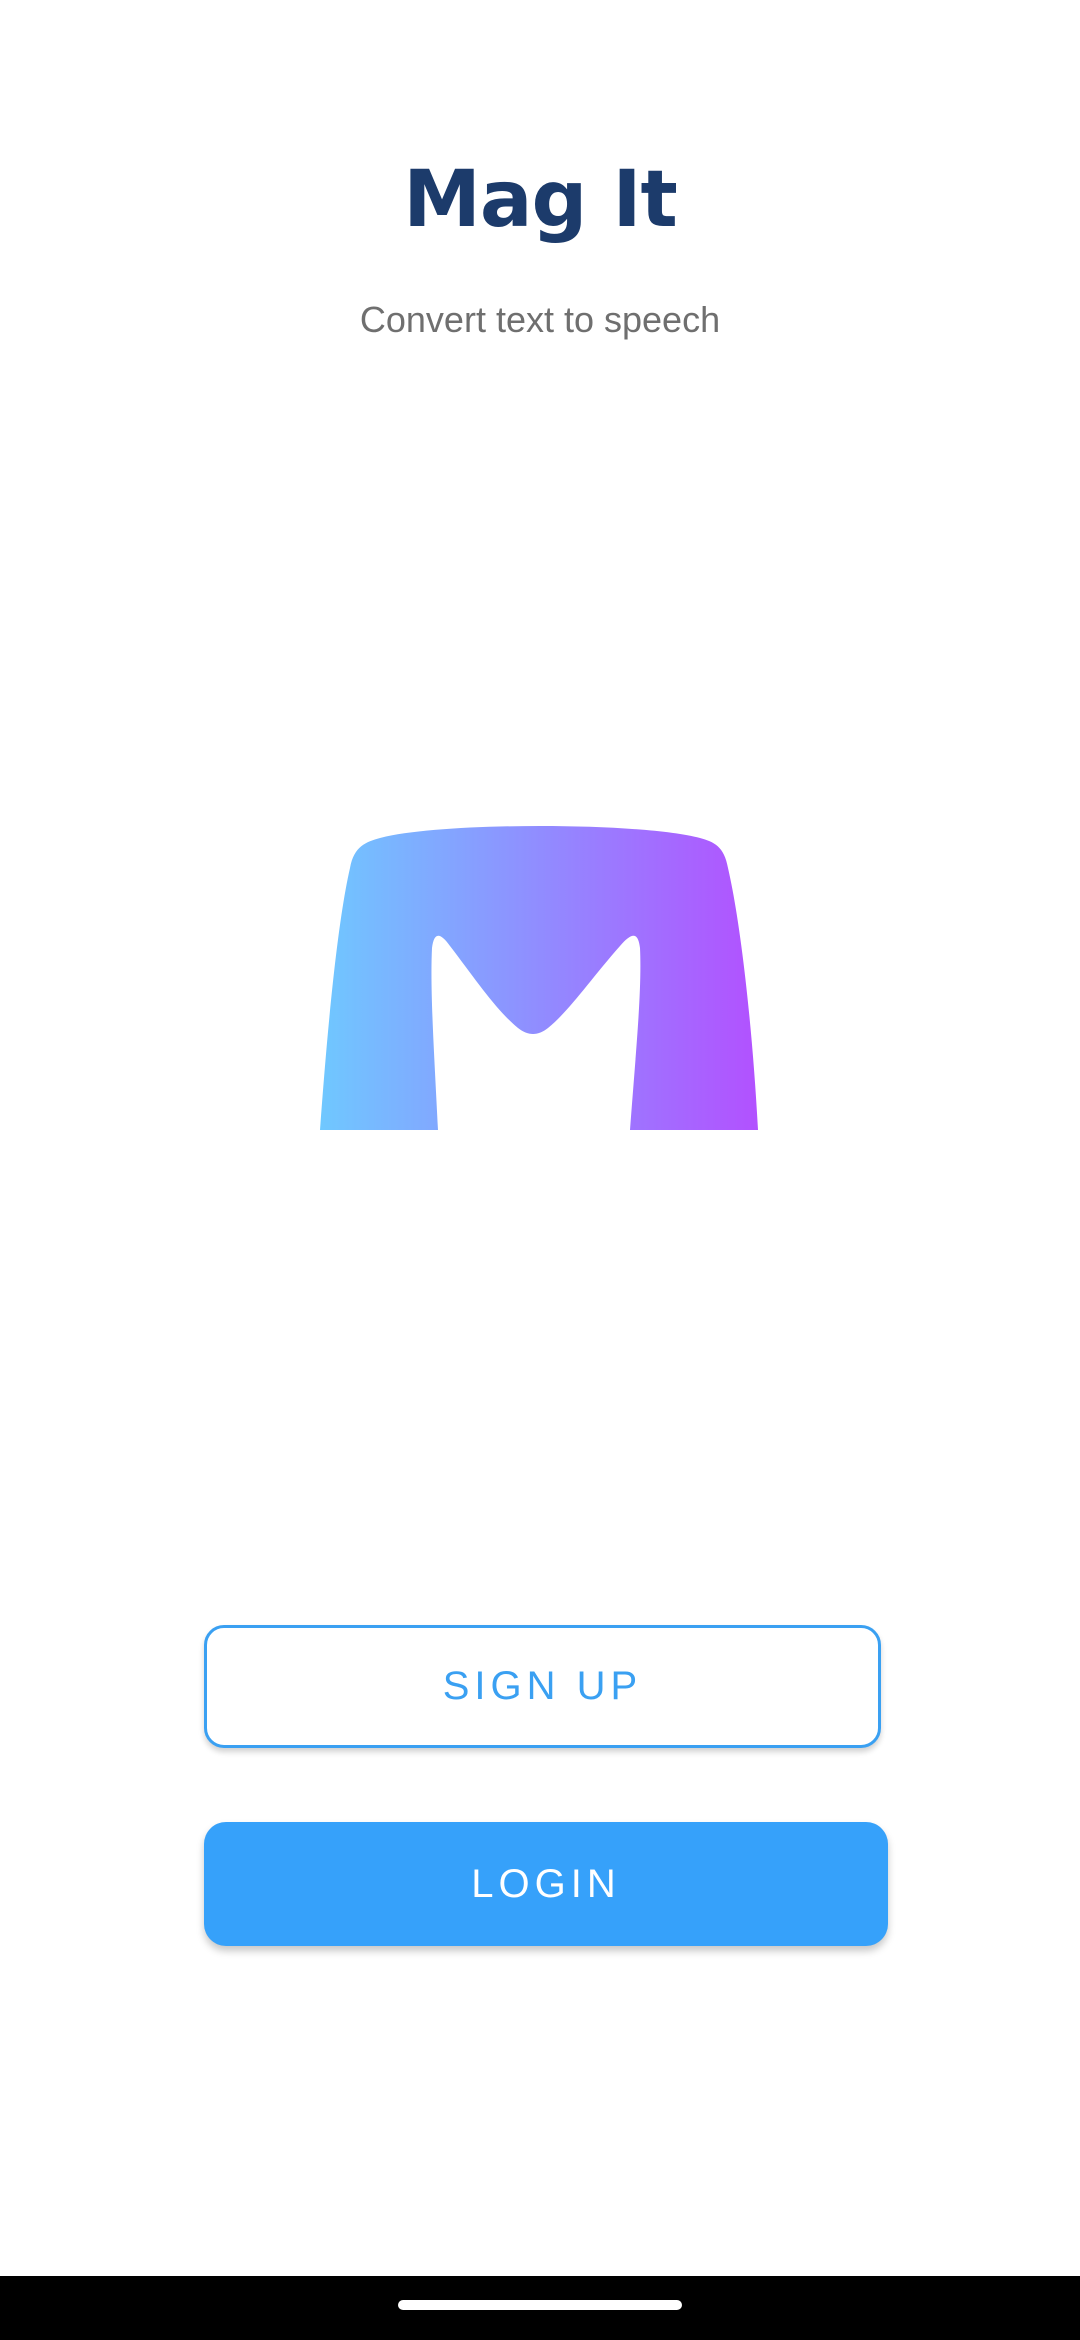 The height and width of the screenshot is (2340, 1080). Describe the element at coordinates (546, 1884) in the screenshot. I see `login-button: LOGIN` at that location.